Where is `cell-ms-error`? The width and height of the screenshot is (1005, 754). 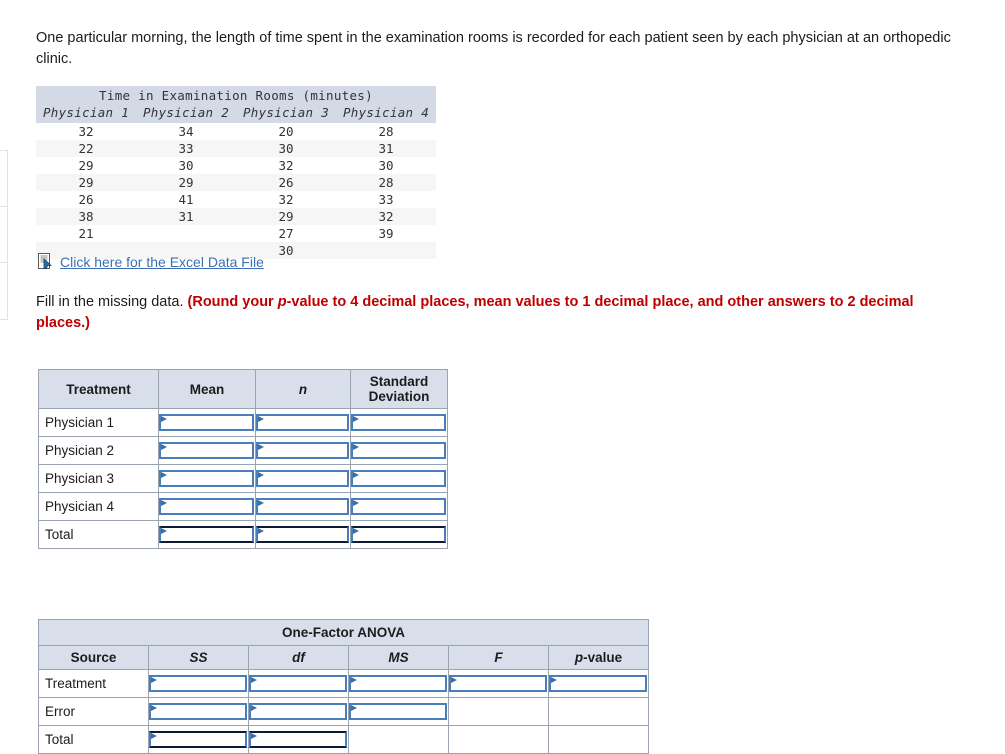
cell-ms-error is located at coordinates (398, 711).